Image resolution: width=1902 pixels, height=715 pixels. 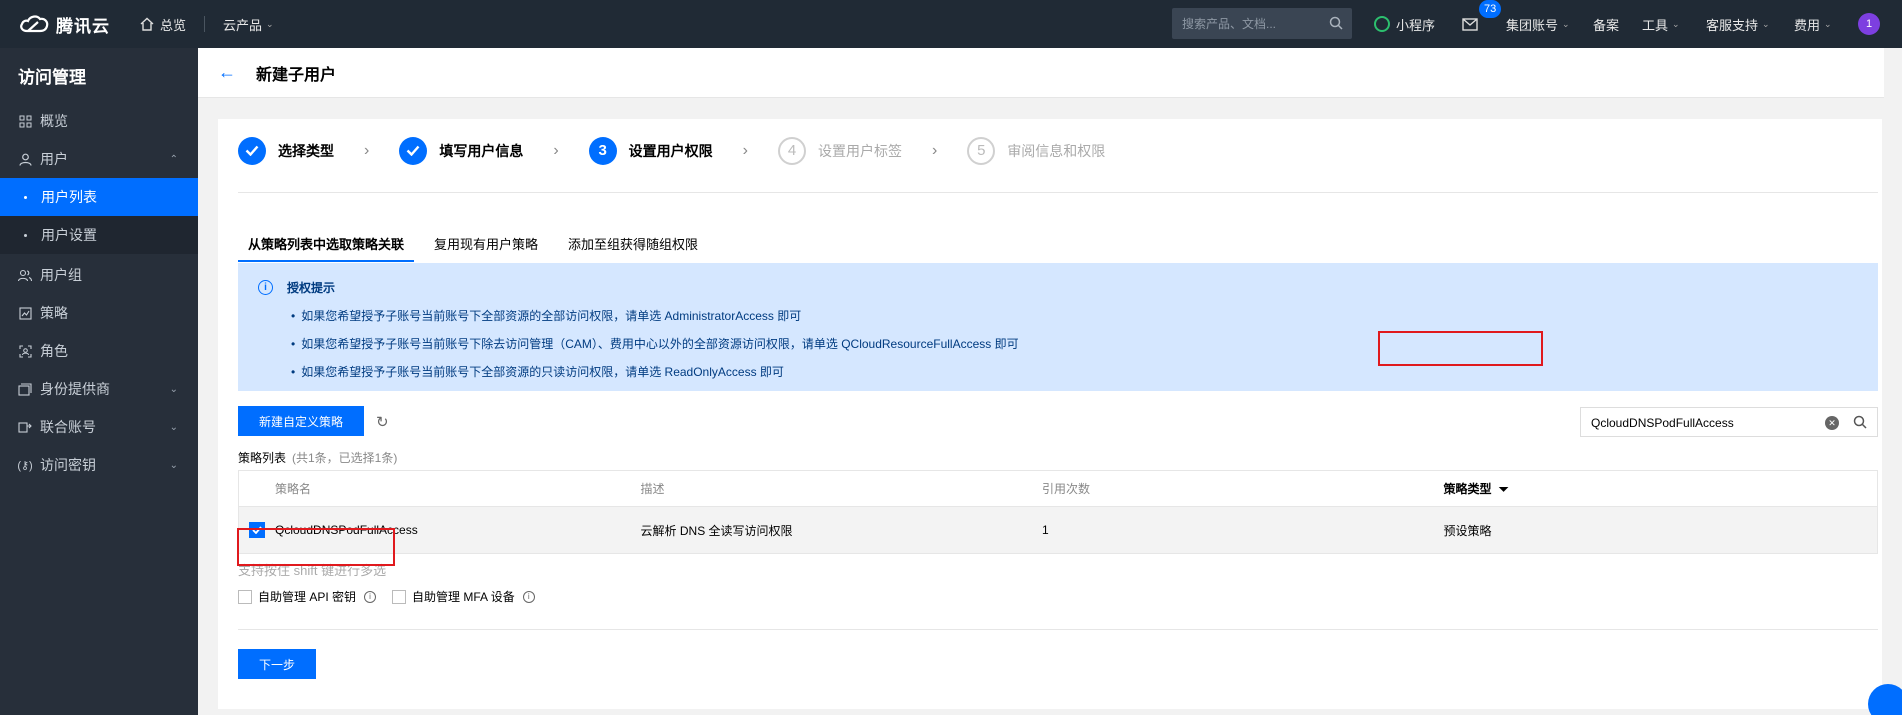 What do you see at coordinates (69, 235) in the screenshot?
I see `sidebar-item-label: 用户设置` at bounding box center [69, 235].